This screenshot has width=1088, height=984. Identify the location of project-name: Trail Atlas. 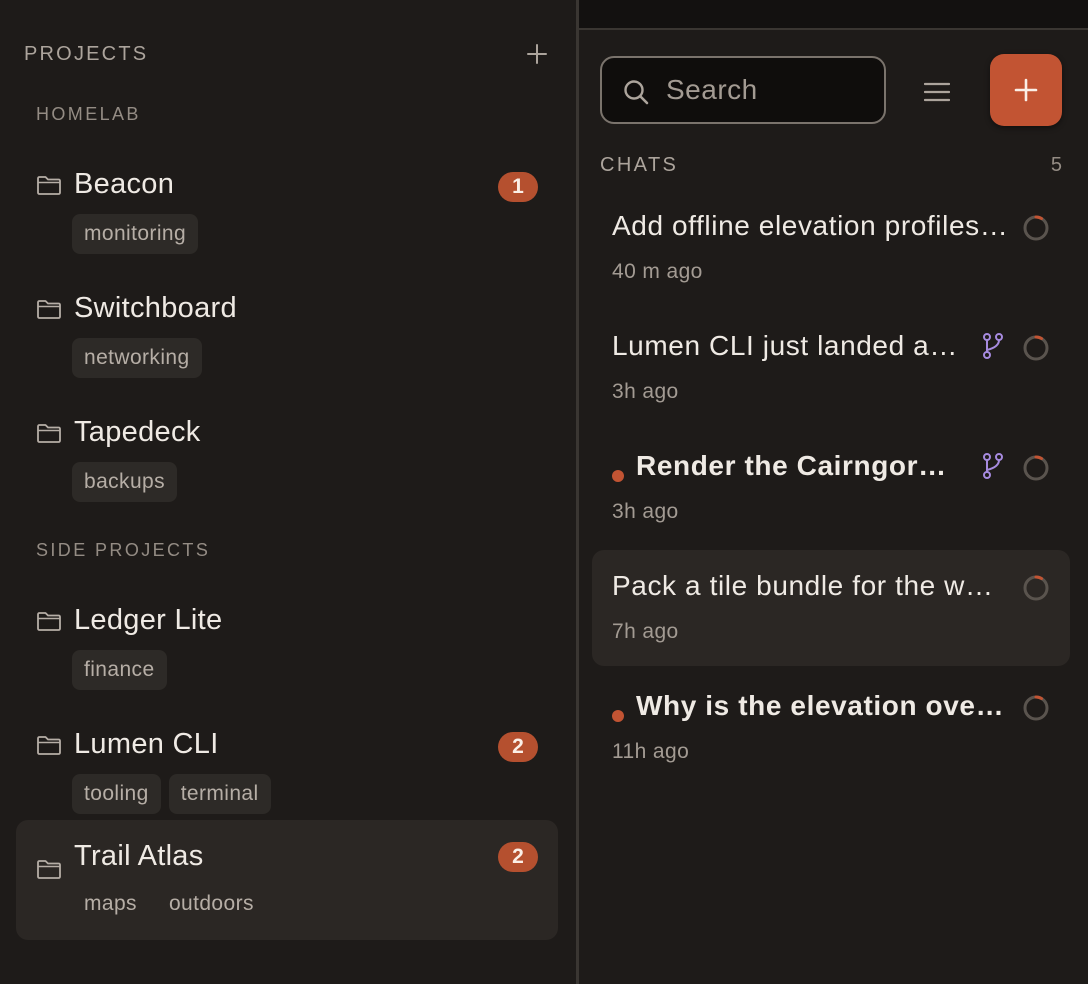
(139, 856).